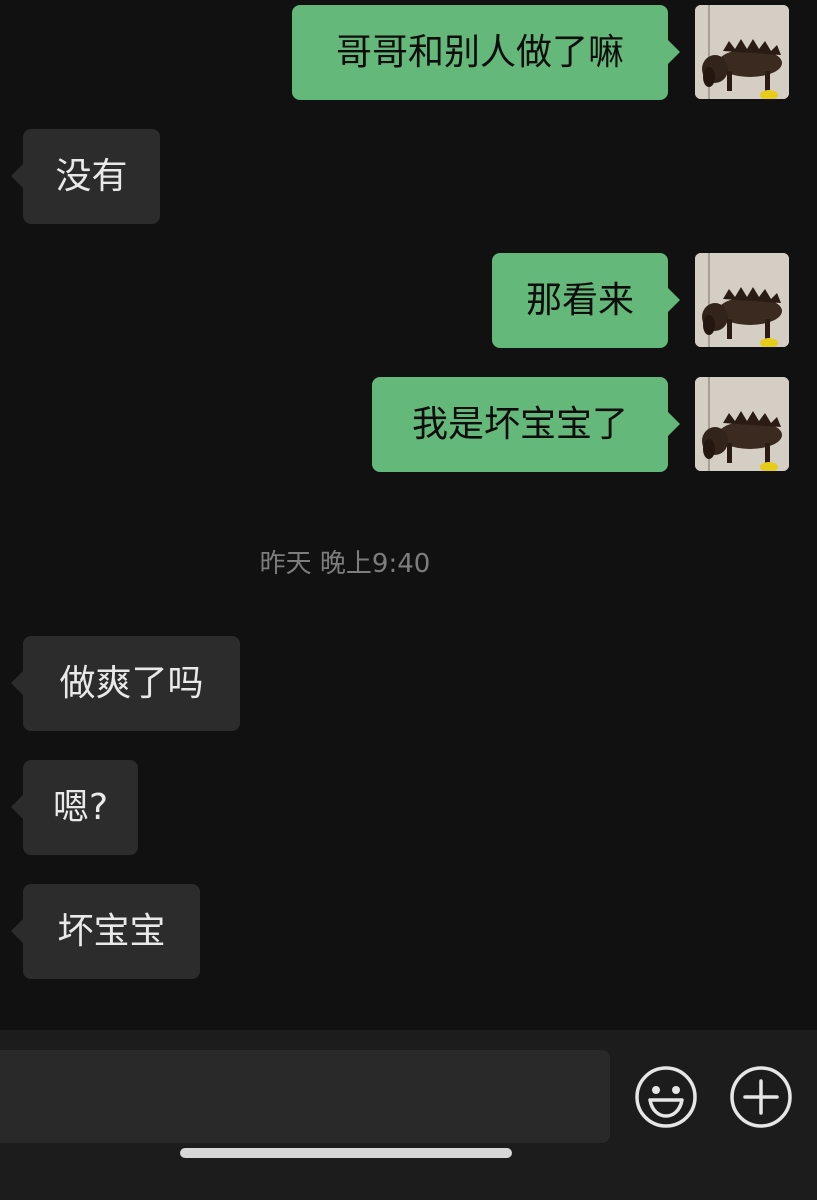  Describe the element at coordinates (111, 931) in the screenshot. I see `message-text: 坏宝宝` at that location.